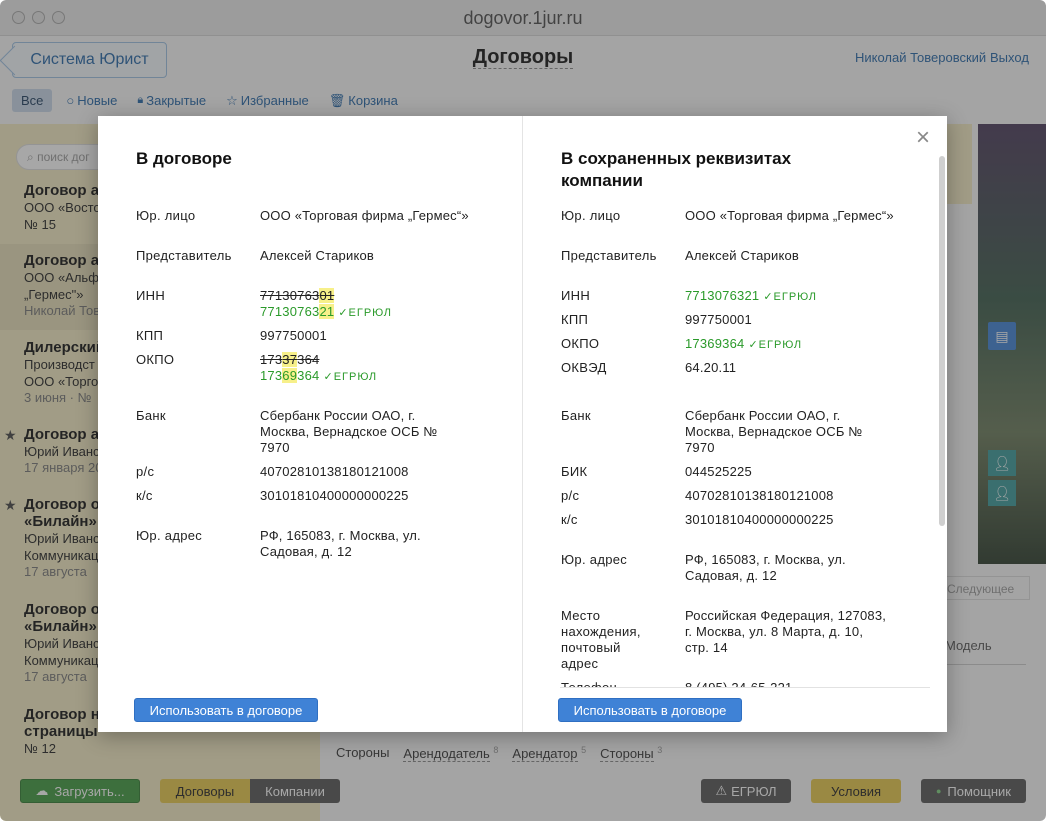  I want to click on contract-column-heading: В договоре, so click(184, 158).